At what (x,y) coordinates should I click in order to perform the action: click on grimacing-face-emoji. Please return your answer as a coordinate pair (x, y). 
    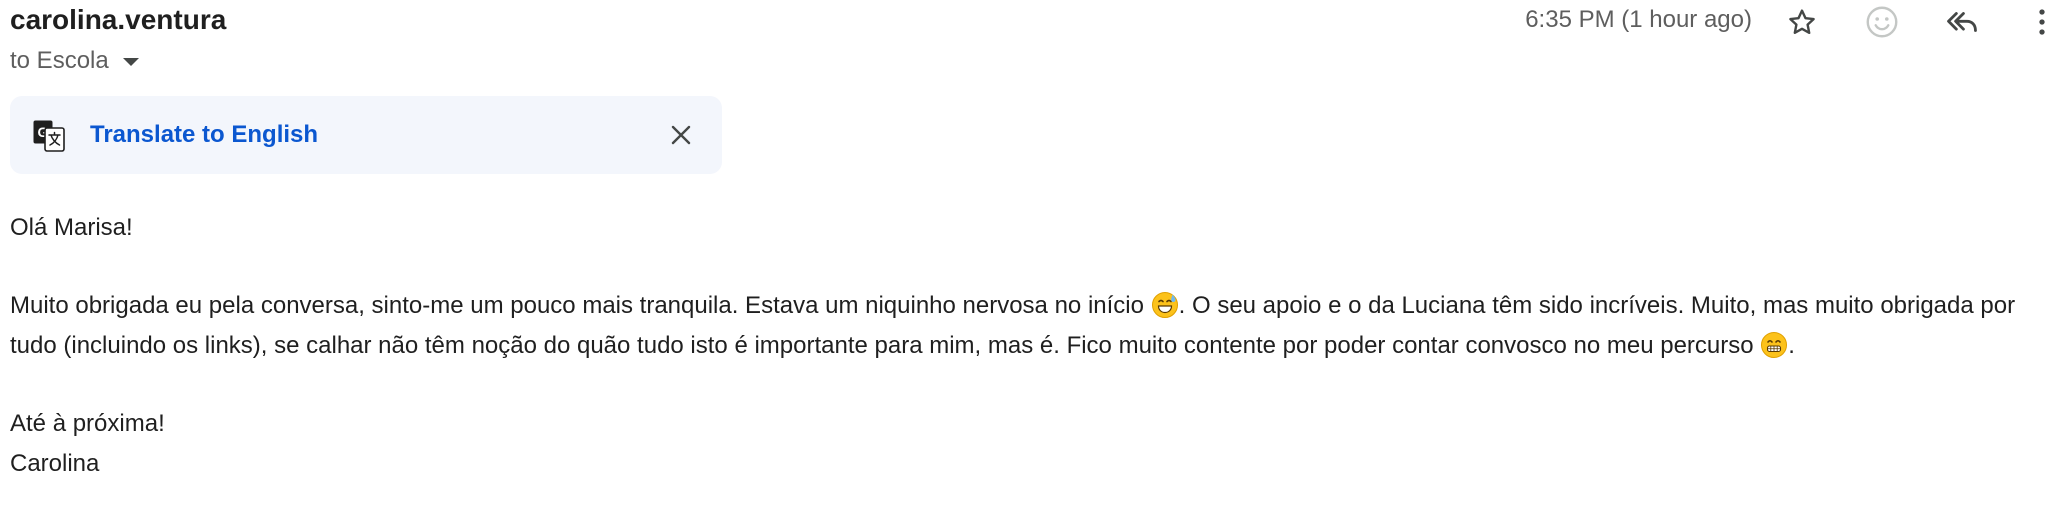
    Looking at the image, I should click on (1774, 345).